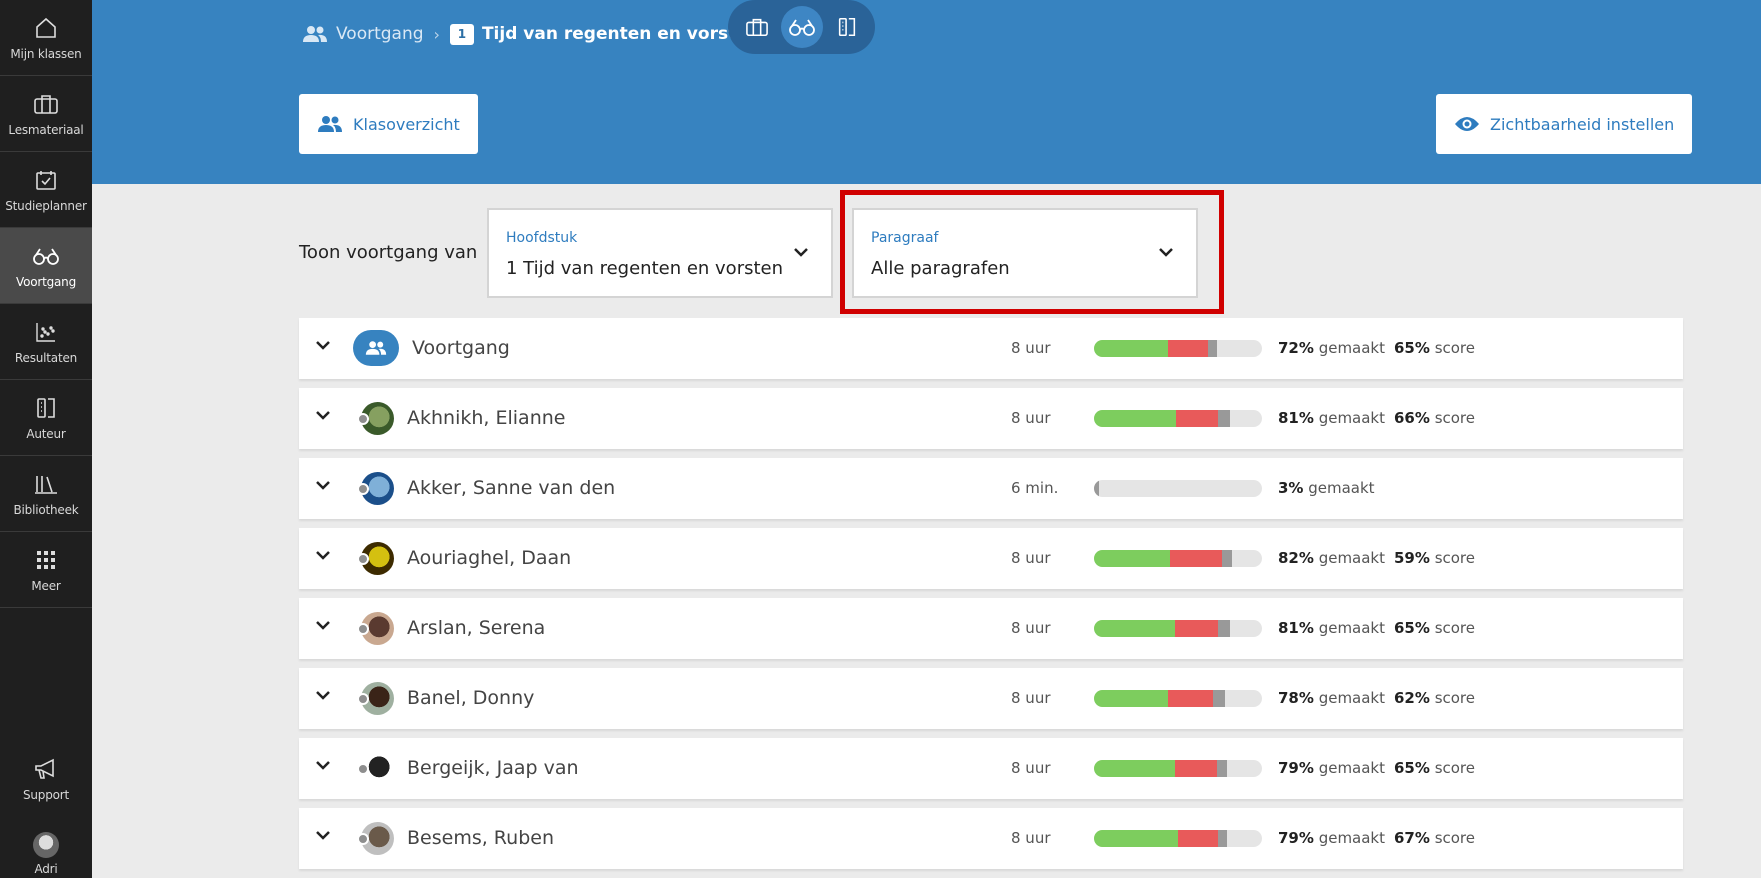  Describe the element at coordinates (406, 124) in the screenshot. I see `class-overview-label: Klasoverzicht` at that location.